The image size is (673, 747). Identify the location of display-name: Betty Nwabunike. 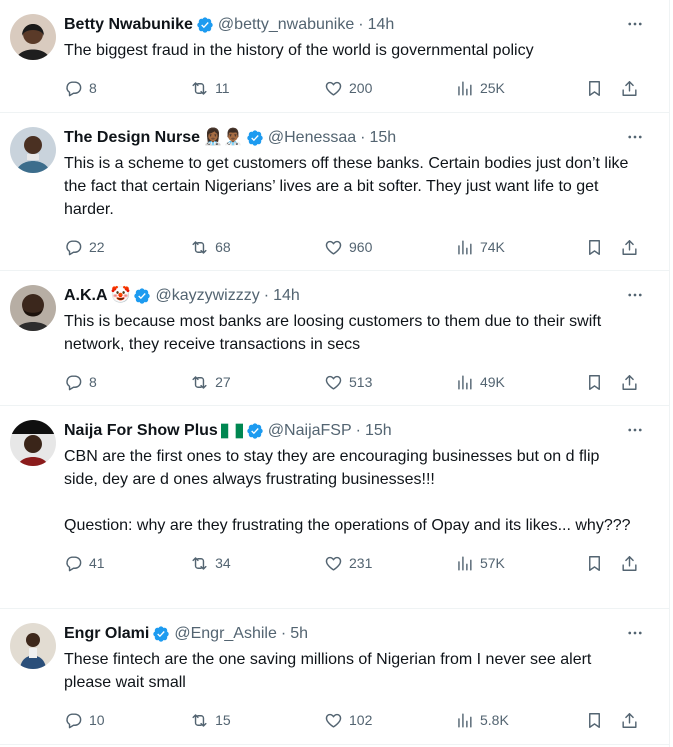
(128, 25).